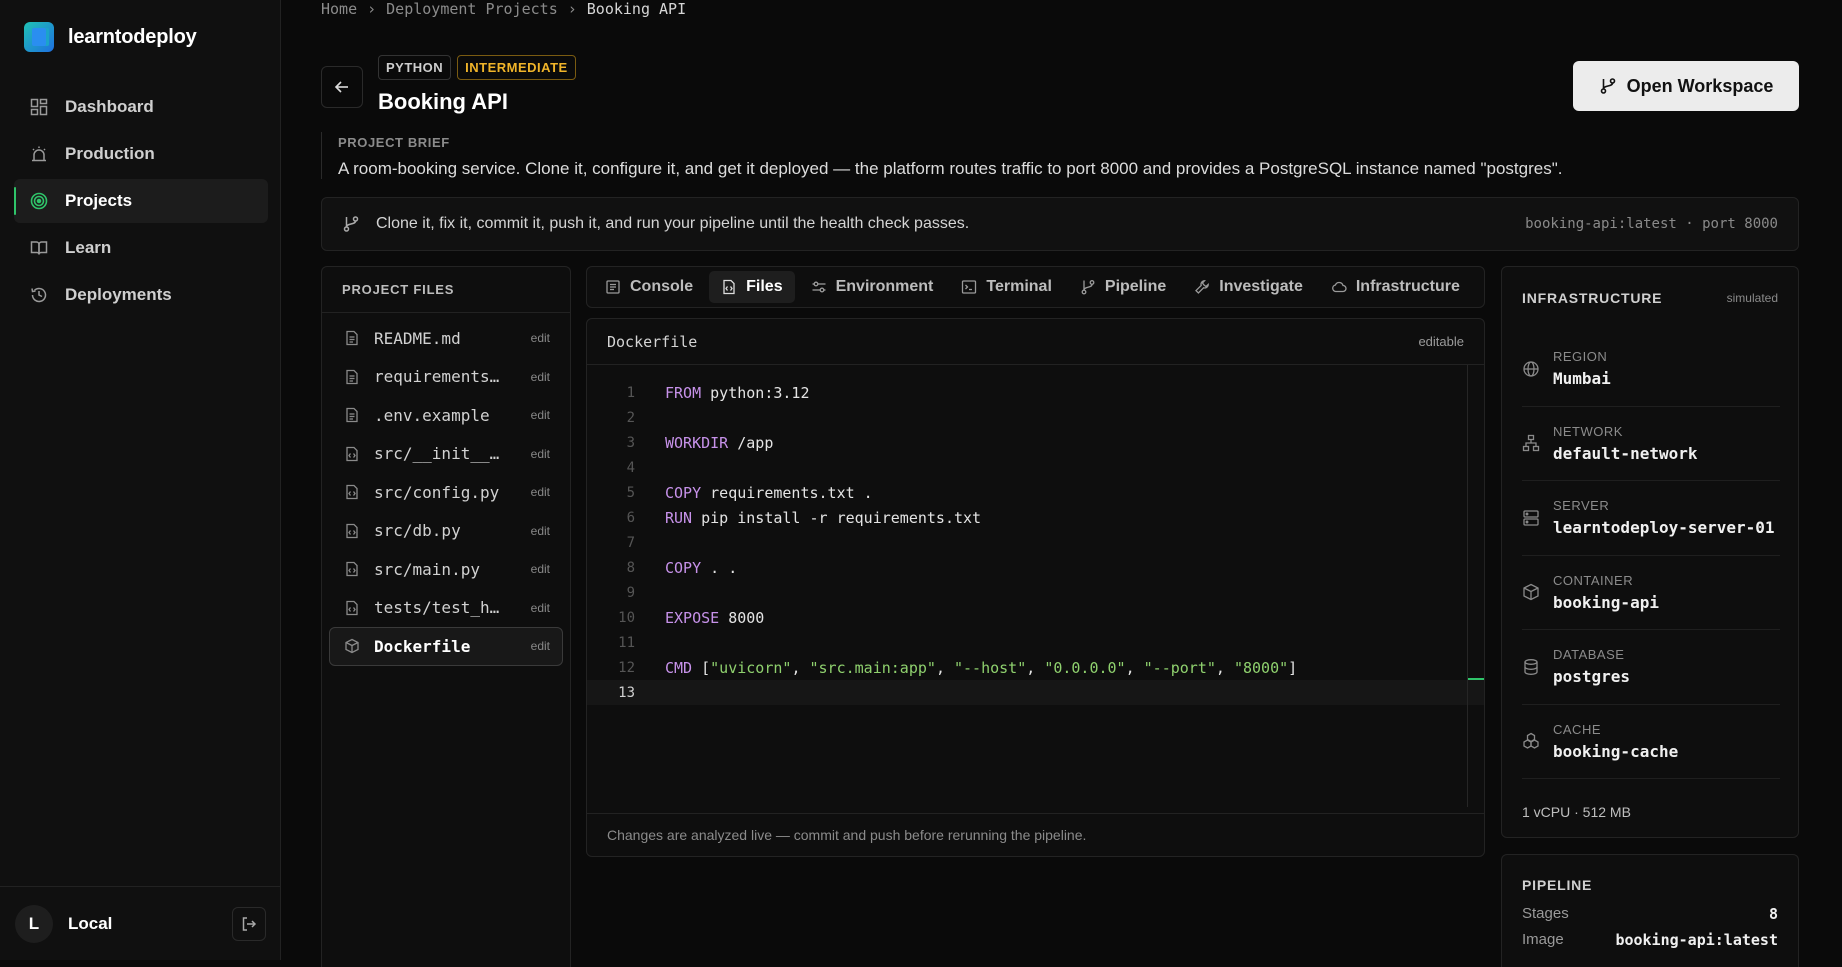  Describe the element at coordinates (1035, 542) in the screenshot. I see `code-line: 7` at that location.